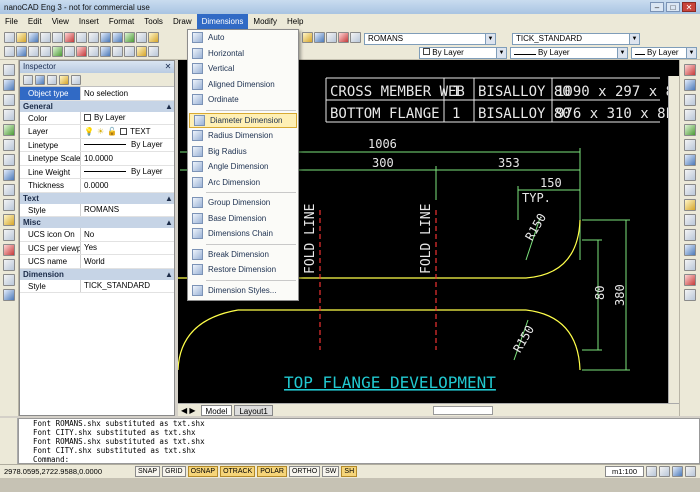 The height and width of the screenshot is (492, 700). Describe the element at coordinates (9, 190) in the screenshot. I see `spline-icon` at that location.